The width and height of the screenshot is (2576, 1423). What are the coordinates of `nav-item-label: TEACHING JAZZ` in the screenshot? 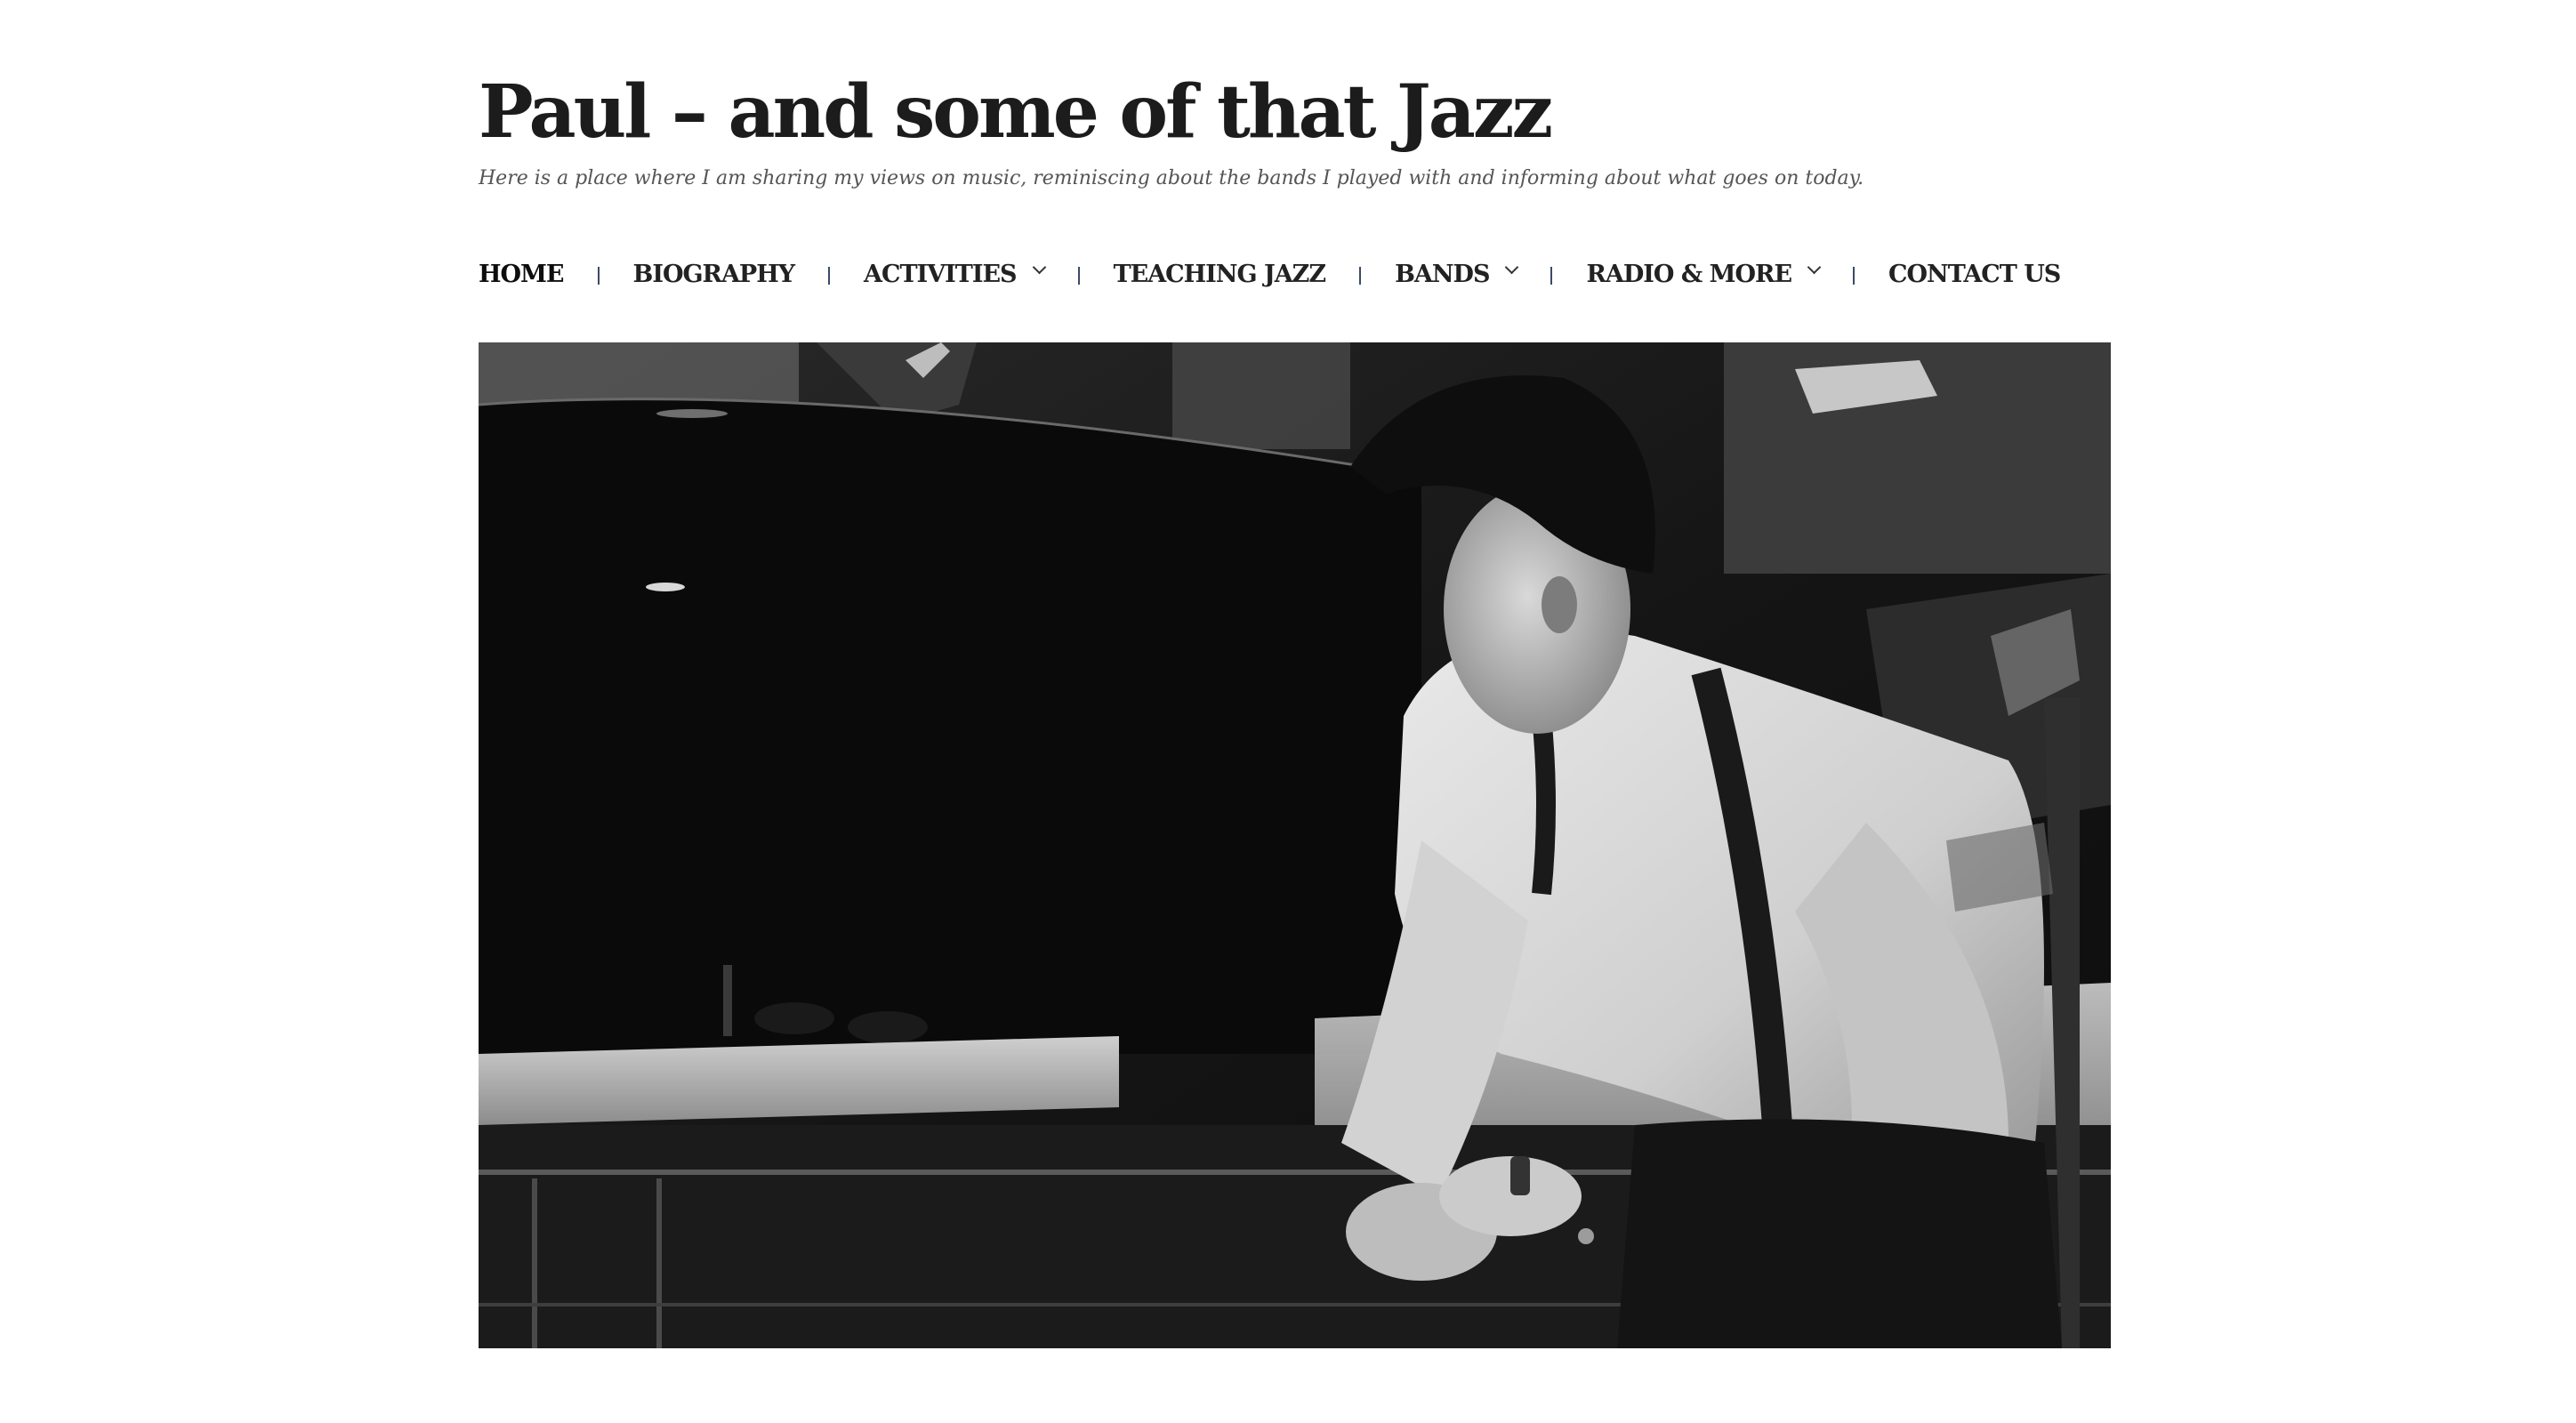 It's located at (1220, 274).